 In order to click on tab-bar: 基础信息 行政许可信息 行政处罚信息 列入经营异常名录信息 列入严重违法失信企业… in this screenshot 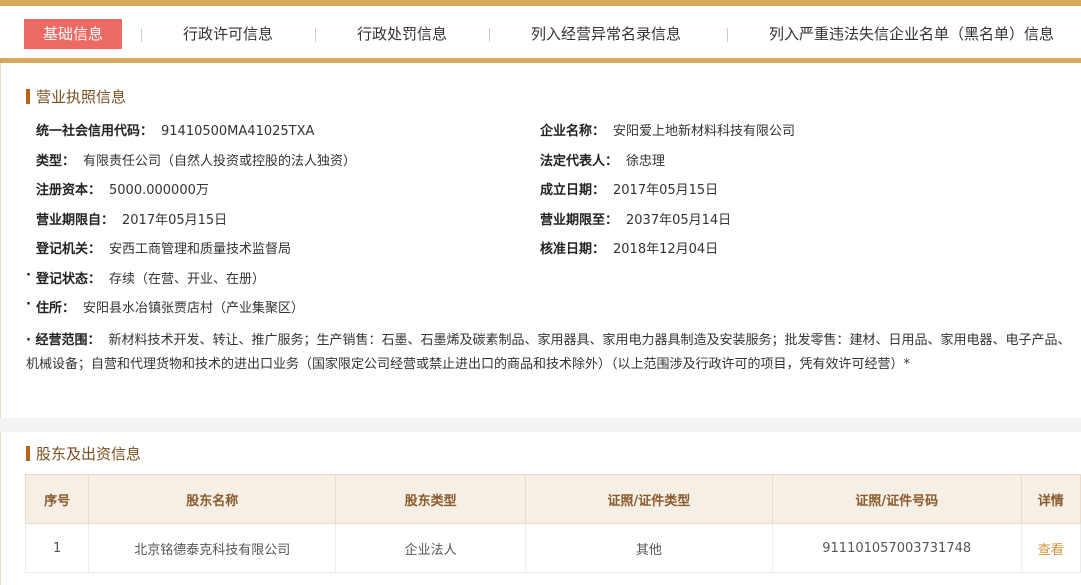, I will do `click(540, 32)`.